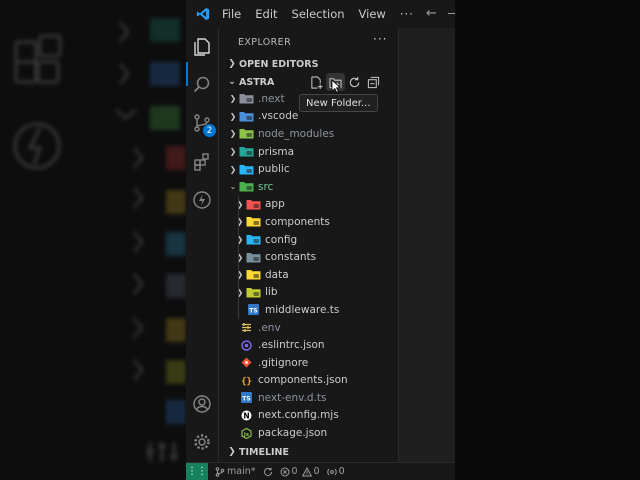 This screenshot has width=640, height=480. I want to click on status-bar: ⋮⋮ main* 0 0 0, so click(320, 471).